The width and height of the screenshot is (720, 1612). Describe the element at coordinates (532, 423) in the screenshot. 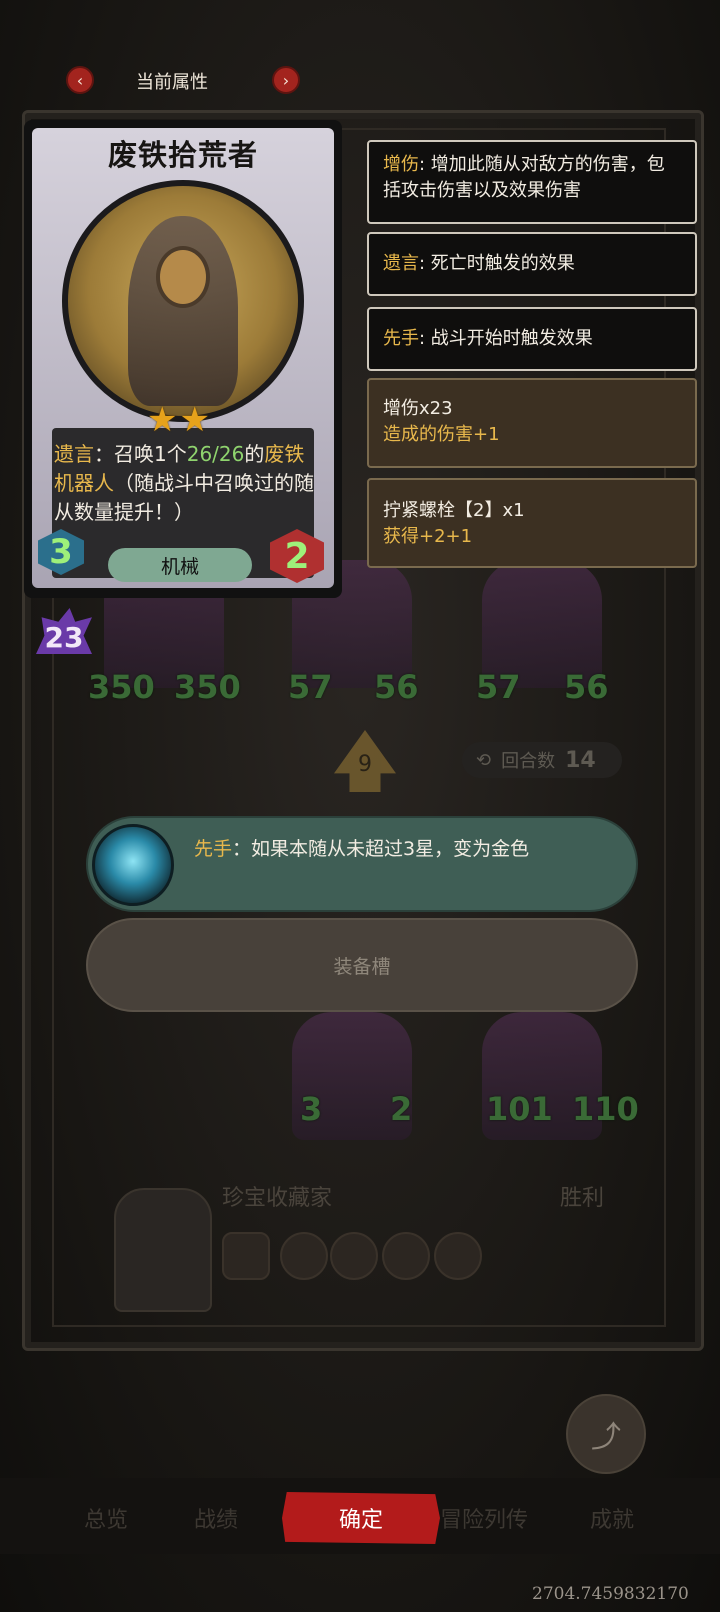

I see `buff-damage-boost: 增伤x23 造成的伤害+1` at that location.